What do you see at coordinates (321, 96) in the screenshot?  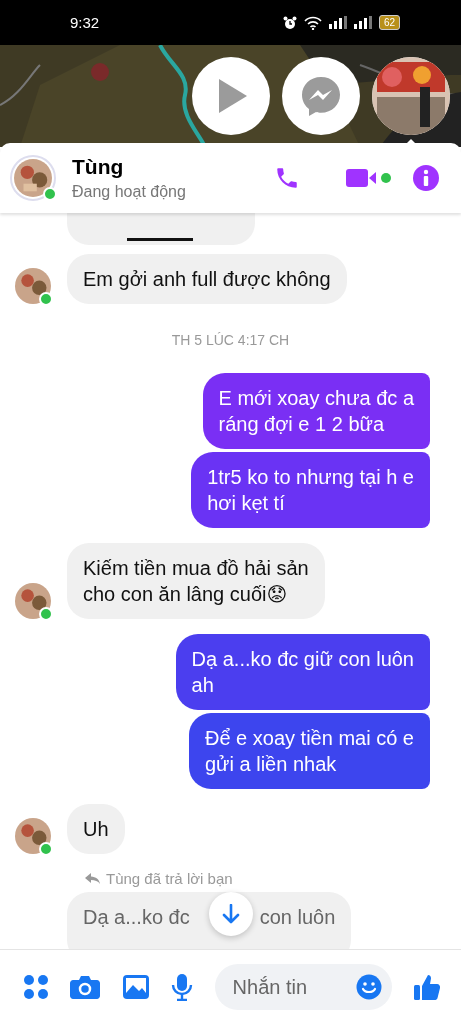 I see `messenger-icon` at bounding box center [321, 96].